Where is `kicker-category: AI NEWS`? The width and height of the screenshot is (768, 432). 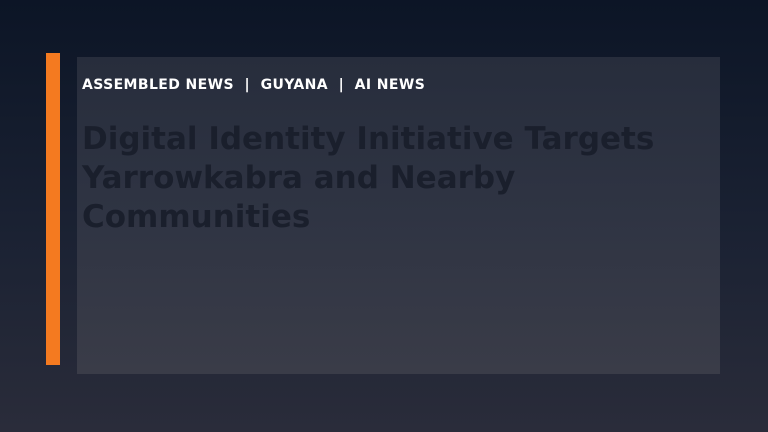 kicker-category: AI NEWS is located at coordinates (390, 85).